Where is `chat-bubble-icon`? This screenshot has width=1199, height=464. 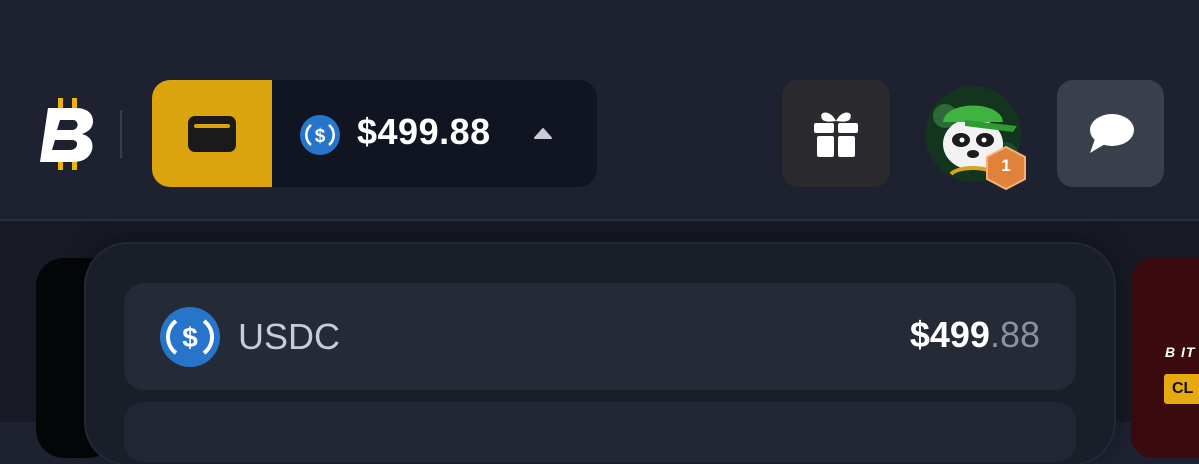 chat-bubble-icon is located at coordinates (1111, 133).